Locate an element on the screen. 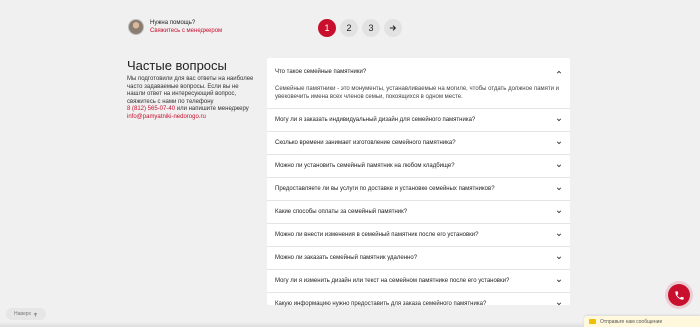 The height and width of the screenshot is (327, 700). page-2-button: 2 is located at coordinates (349, 28).